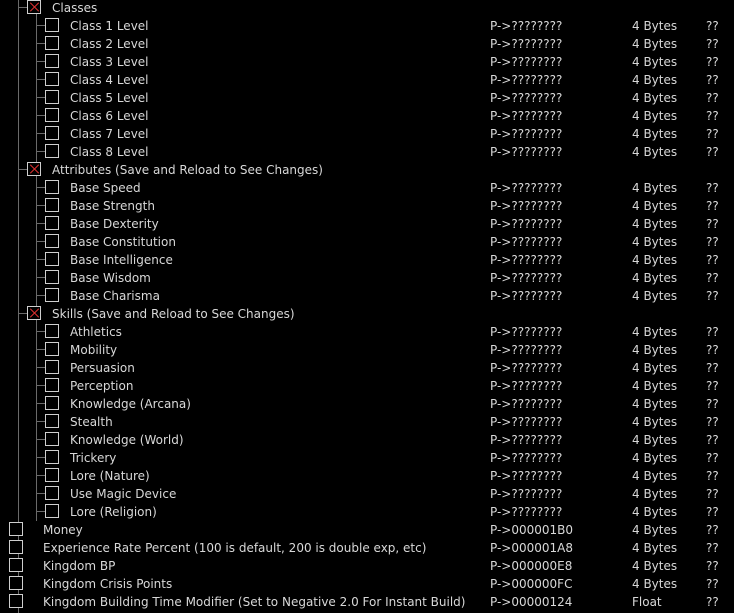 Image resolution: width=734 pixels, height=613 pixels. What do you see at coordinates (367, 422) in the screenshot?
I see `table-row: Stealth P->???????? 4 Bytes??` at bounding box center [367, 422].